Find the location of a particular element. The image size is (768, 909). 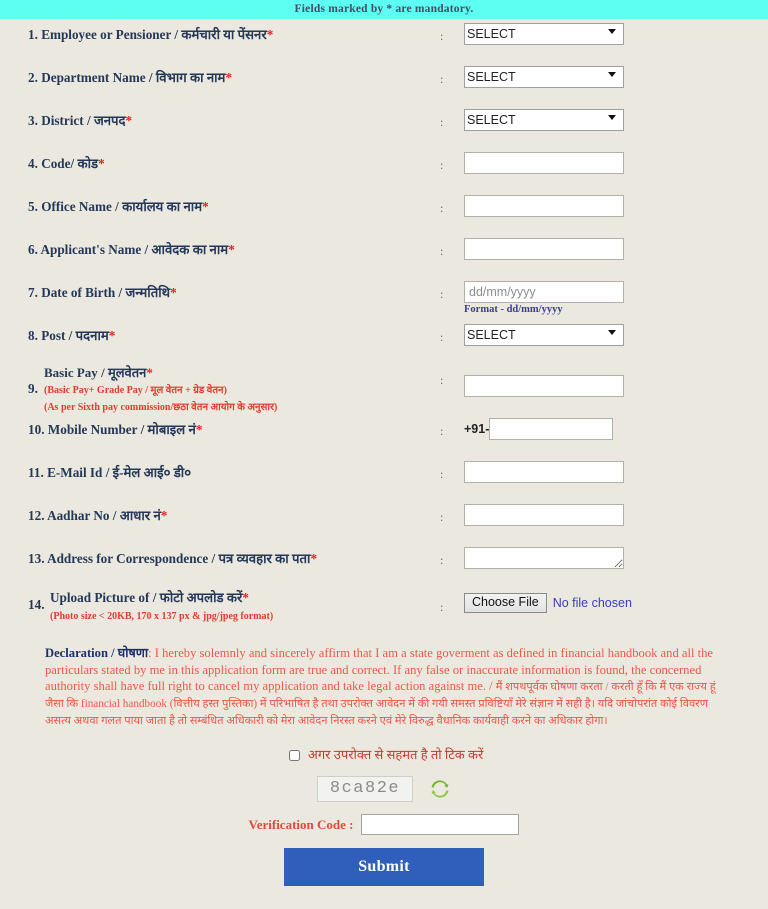

field-number: 4. is located at coordinates (33, 163).